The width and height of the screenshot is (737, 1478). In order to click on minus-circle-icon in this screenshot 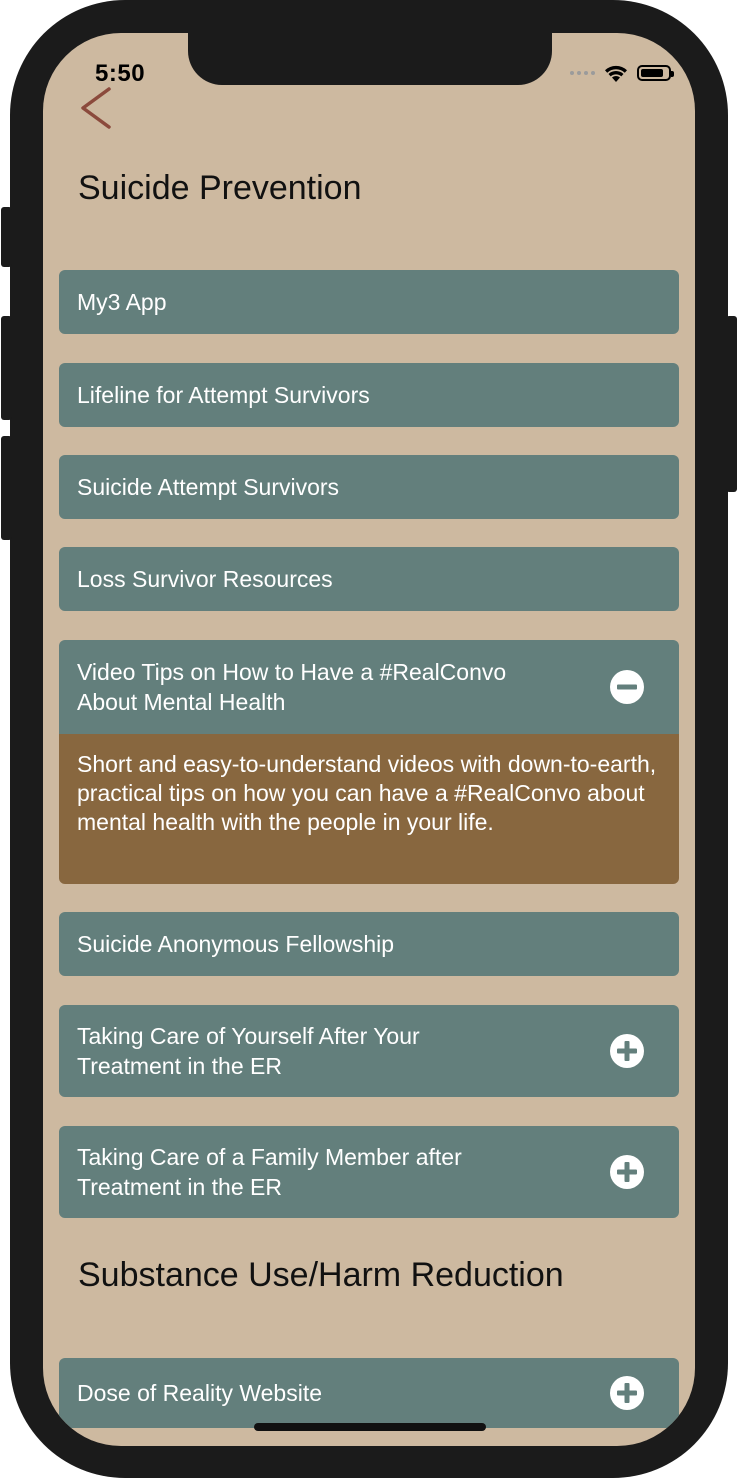, I will do `click(627, 687)`.